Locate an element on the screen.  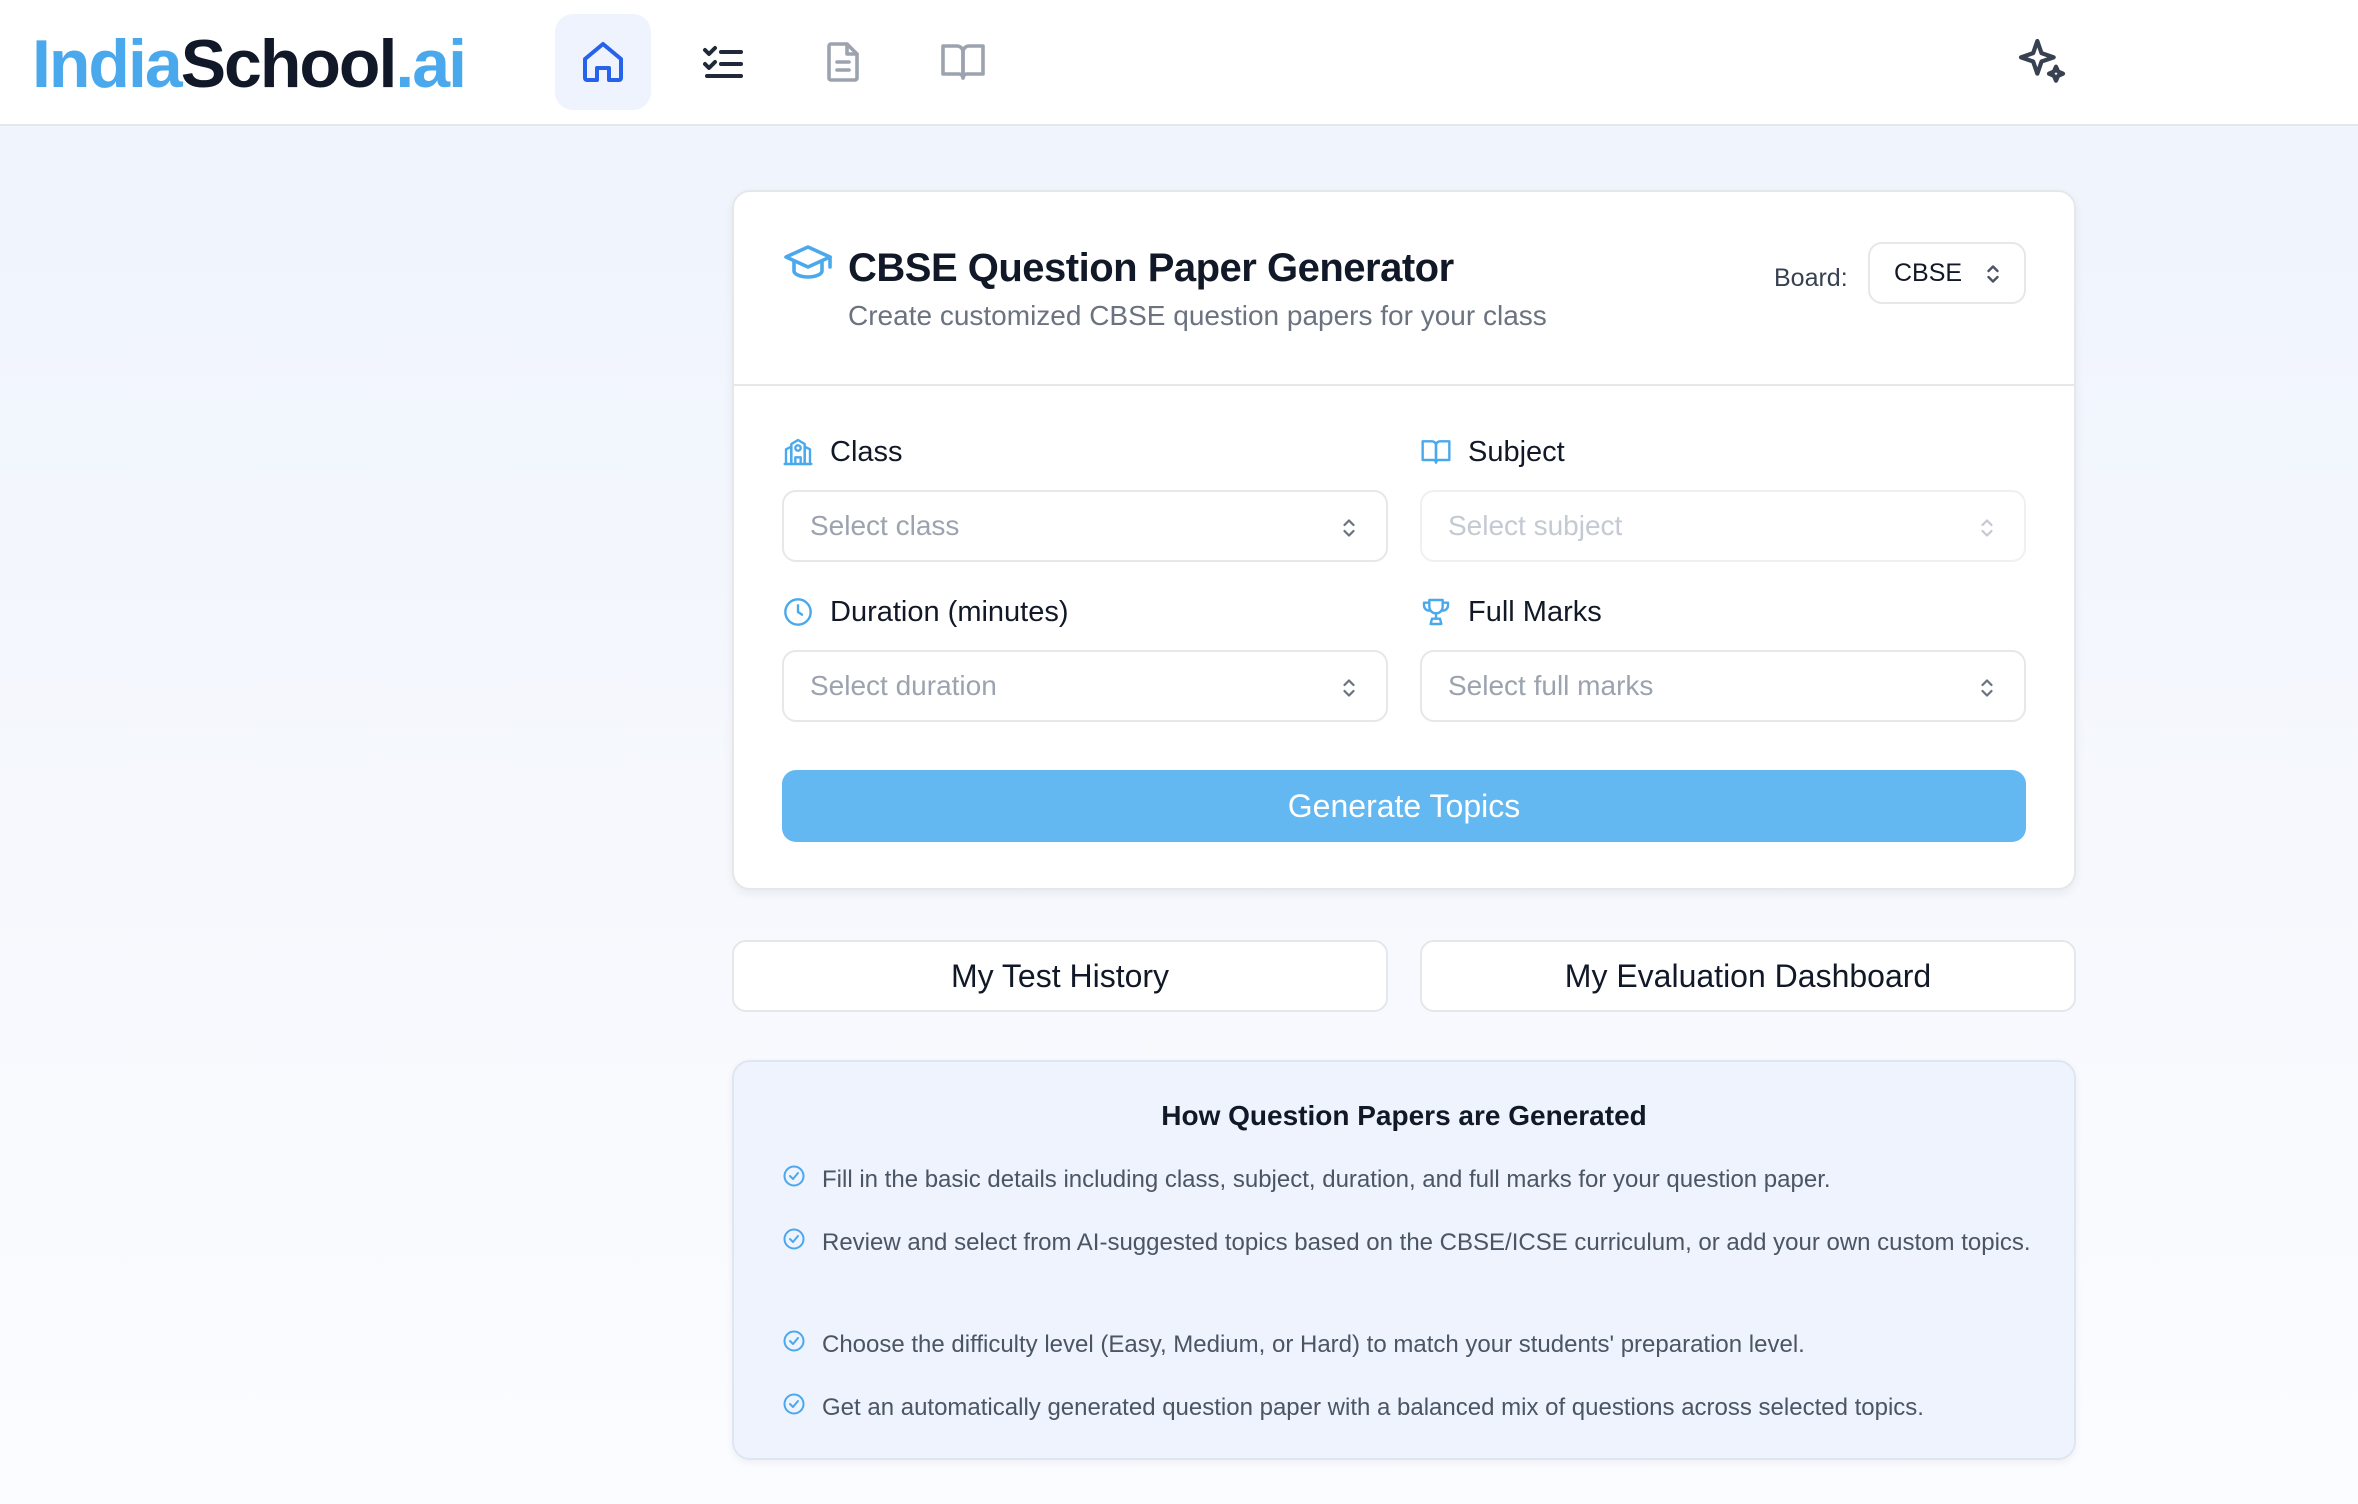
subject-label: Subject is located at coordinates (1492, 452).